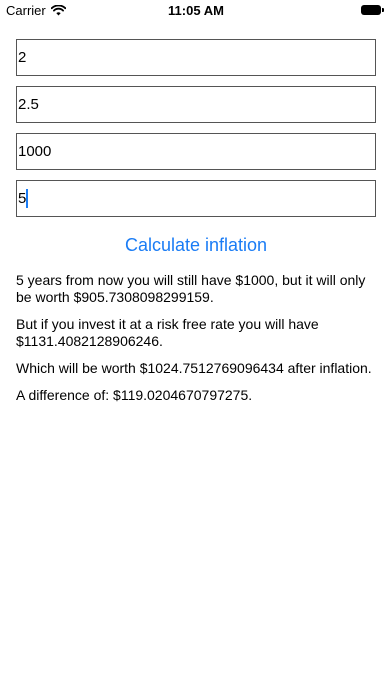  What do you see at coordinates (134, 395) in the screenshot?
I see `result-difference: A difference of: $119.0204670797275.` at bounding box center [134, 395].